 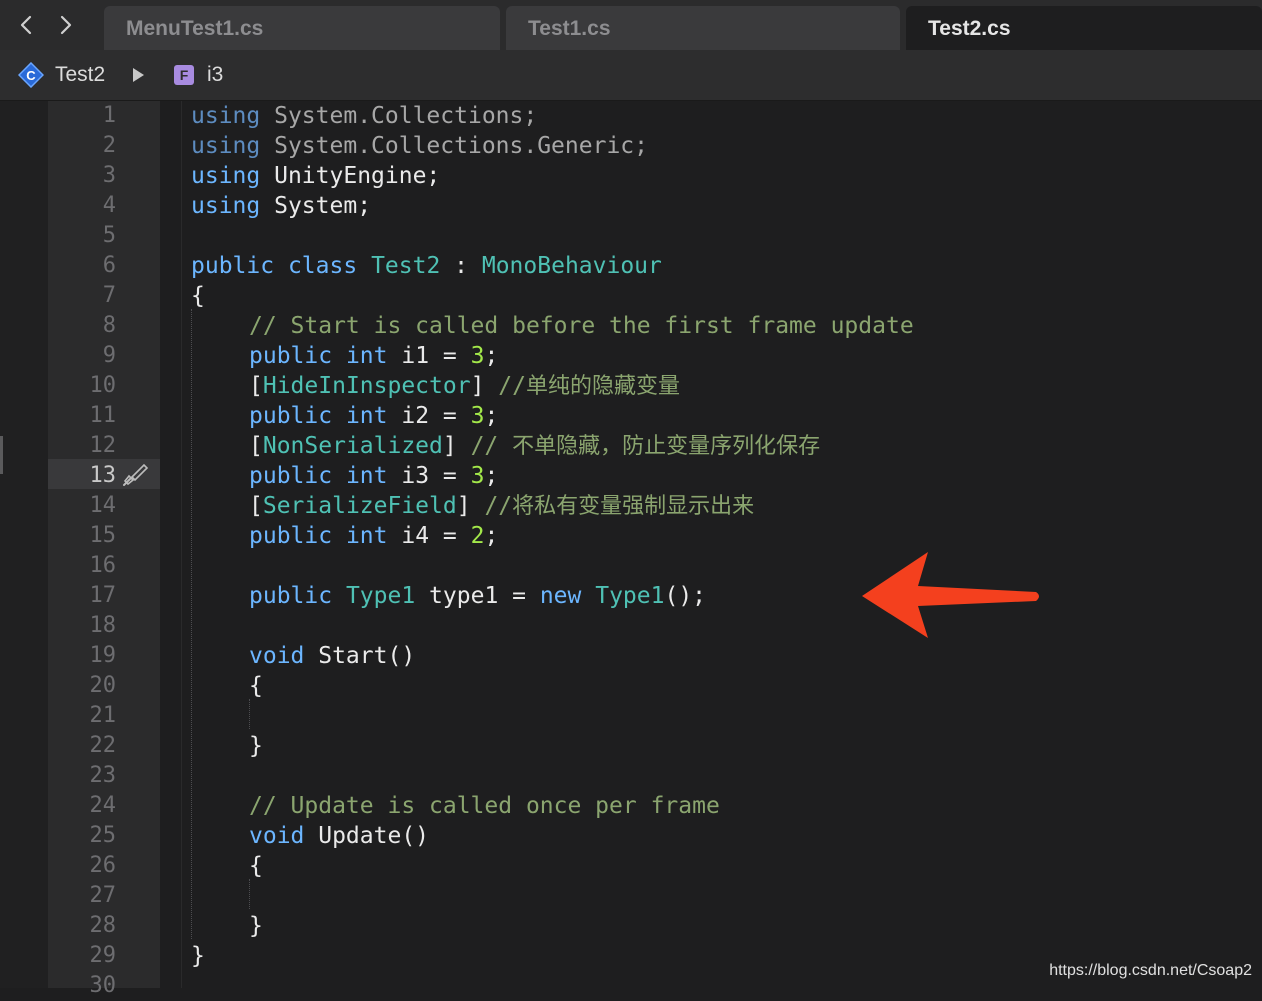 I want to click on tab-menutest1: MenuTest1.cs, so click(x=302, y=28).